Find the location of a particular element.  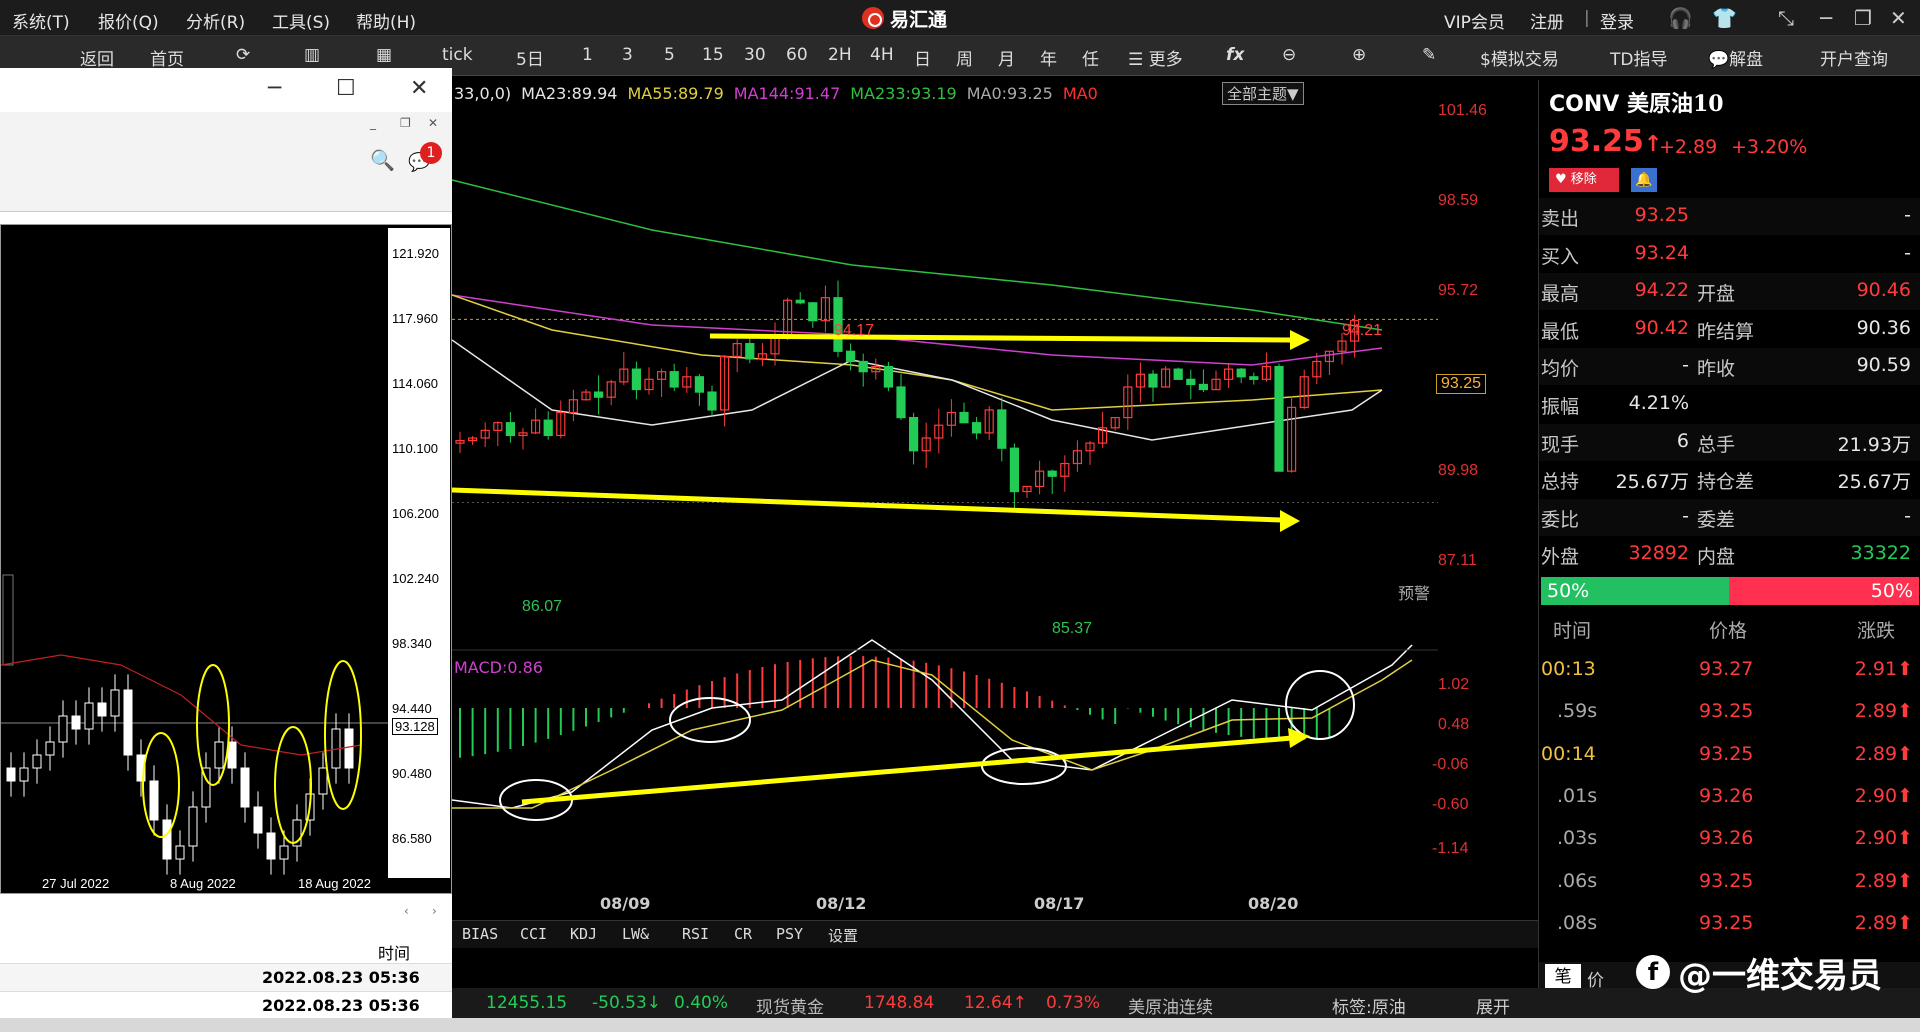

expand-button: 展开 is located at coordinates (1493, 1005).